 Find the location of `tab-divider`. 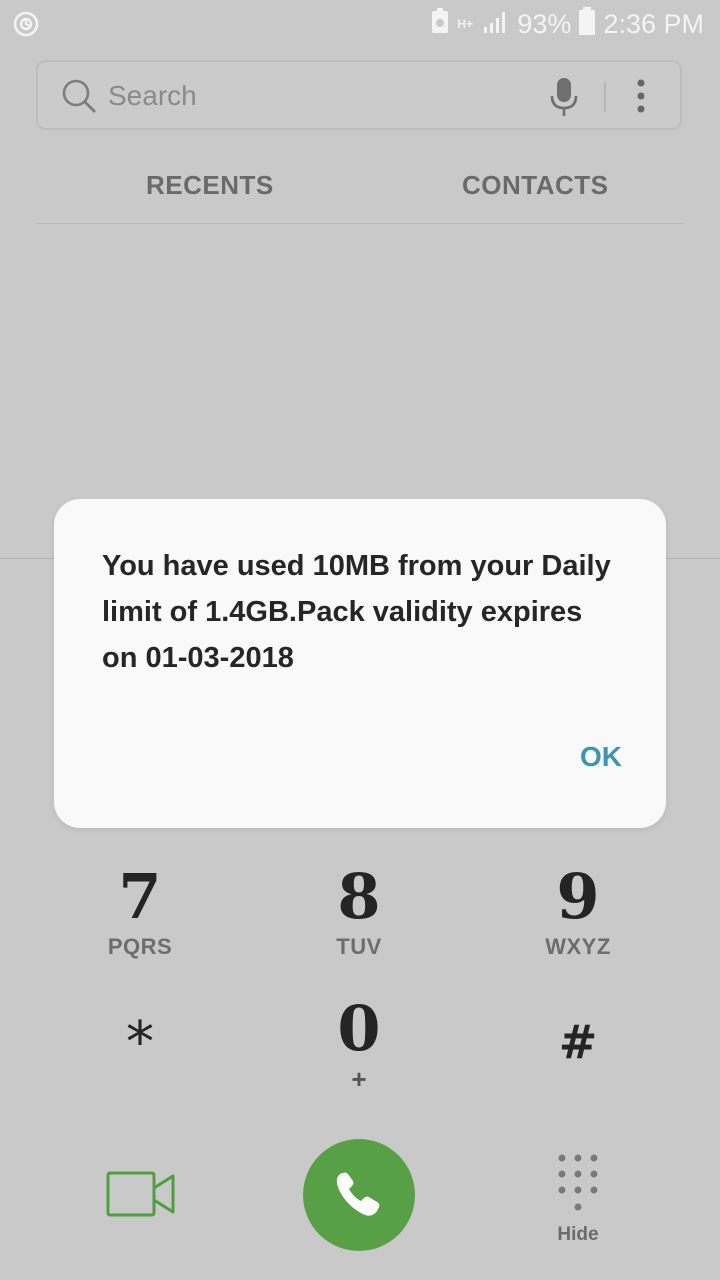

tab-divider is located at coordinates (360, 223).